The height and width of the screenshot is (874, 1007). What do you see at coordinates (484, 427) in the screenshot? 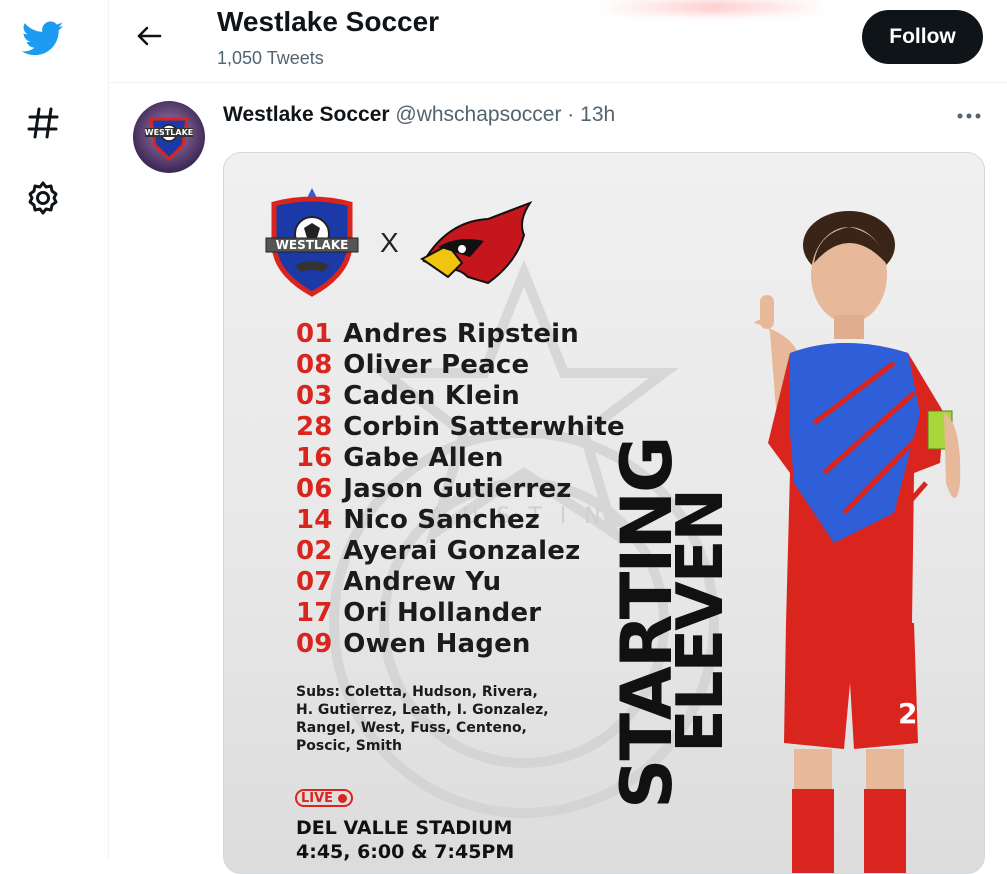
I see `player-name: Corbin Satterwhite` at bounding box center [484, 427].